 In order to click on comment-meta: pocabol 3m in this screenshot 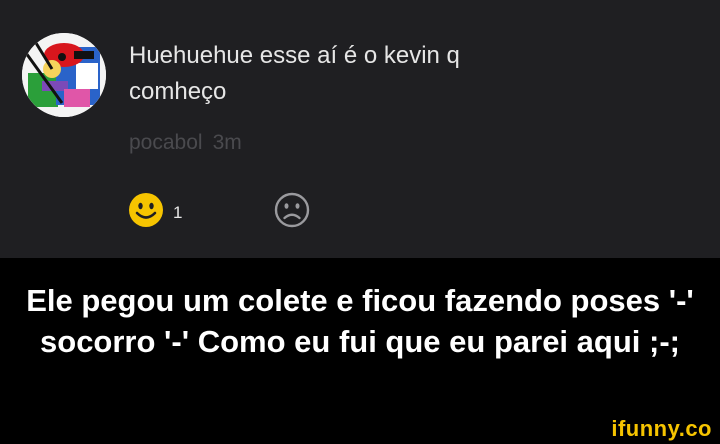, I will do `click(185, 143)`.